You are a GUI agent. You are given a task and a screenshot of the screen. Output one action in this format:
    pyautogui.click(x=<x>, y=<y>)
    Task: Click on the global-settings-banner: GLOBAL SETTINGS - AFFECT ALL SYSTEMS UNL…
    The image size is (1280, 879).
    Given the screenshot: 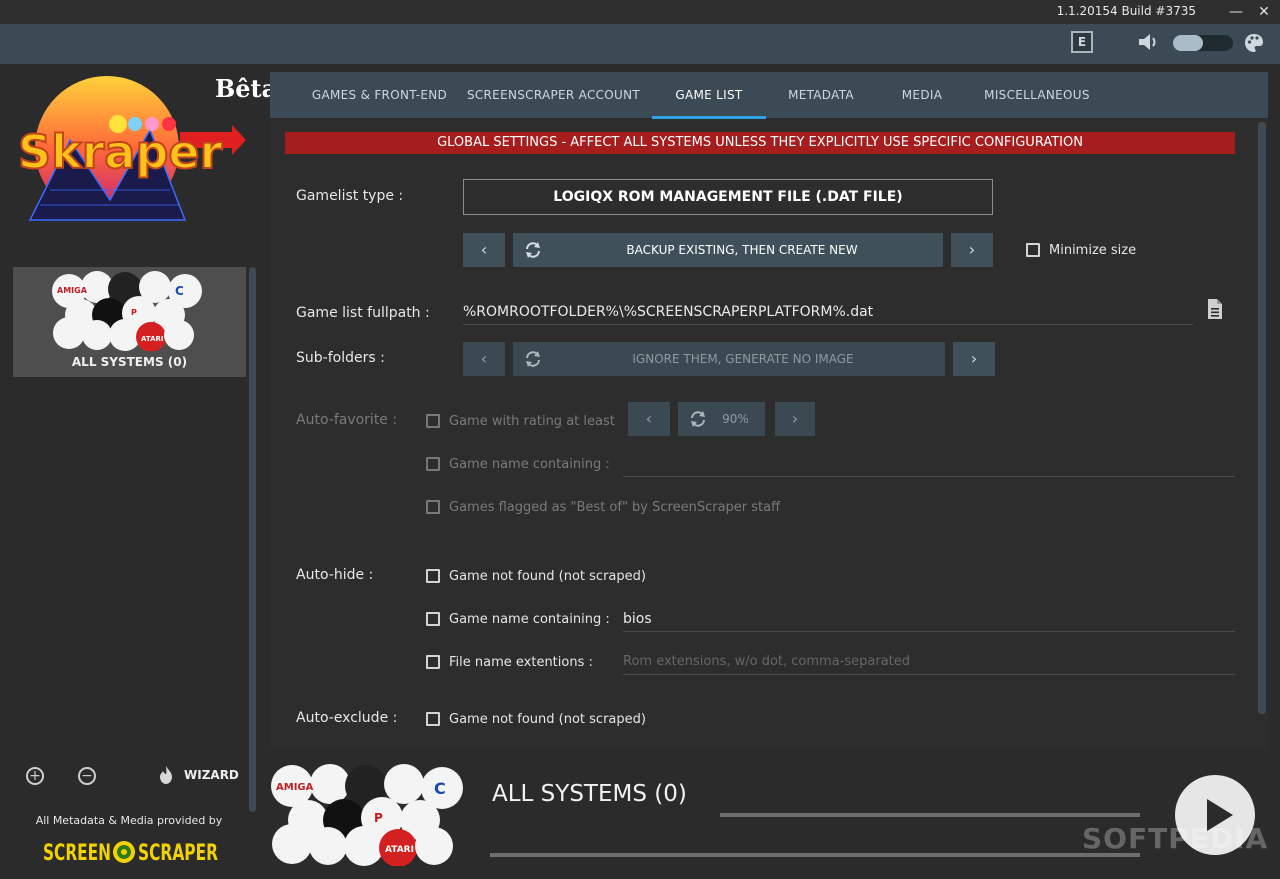 What is the action you would take?
    pyautogui.click(x=760, y=143)
    